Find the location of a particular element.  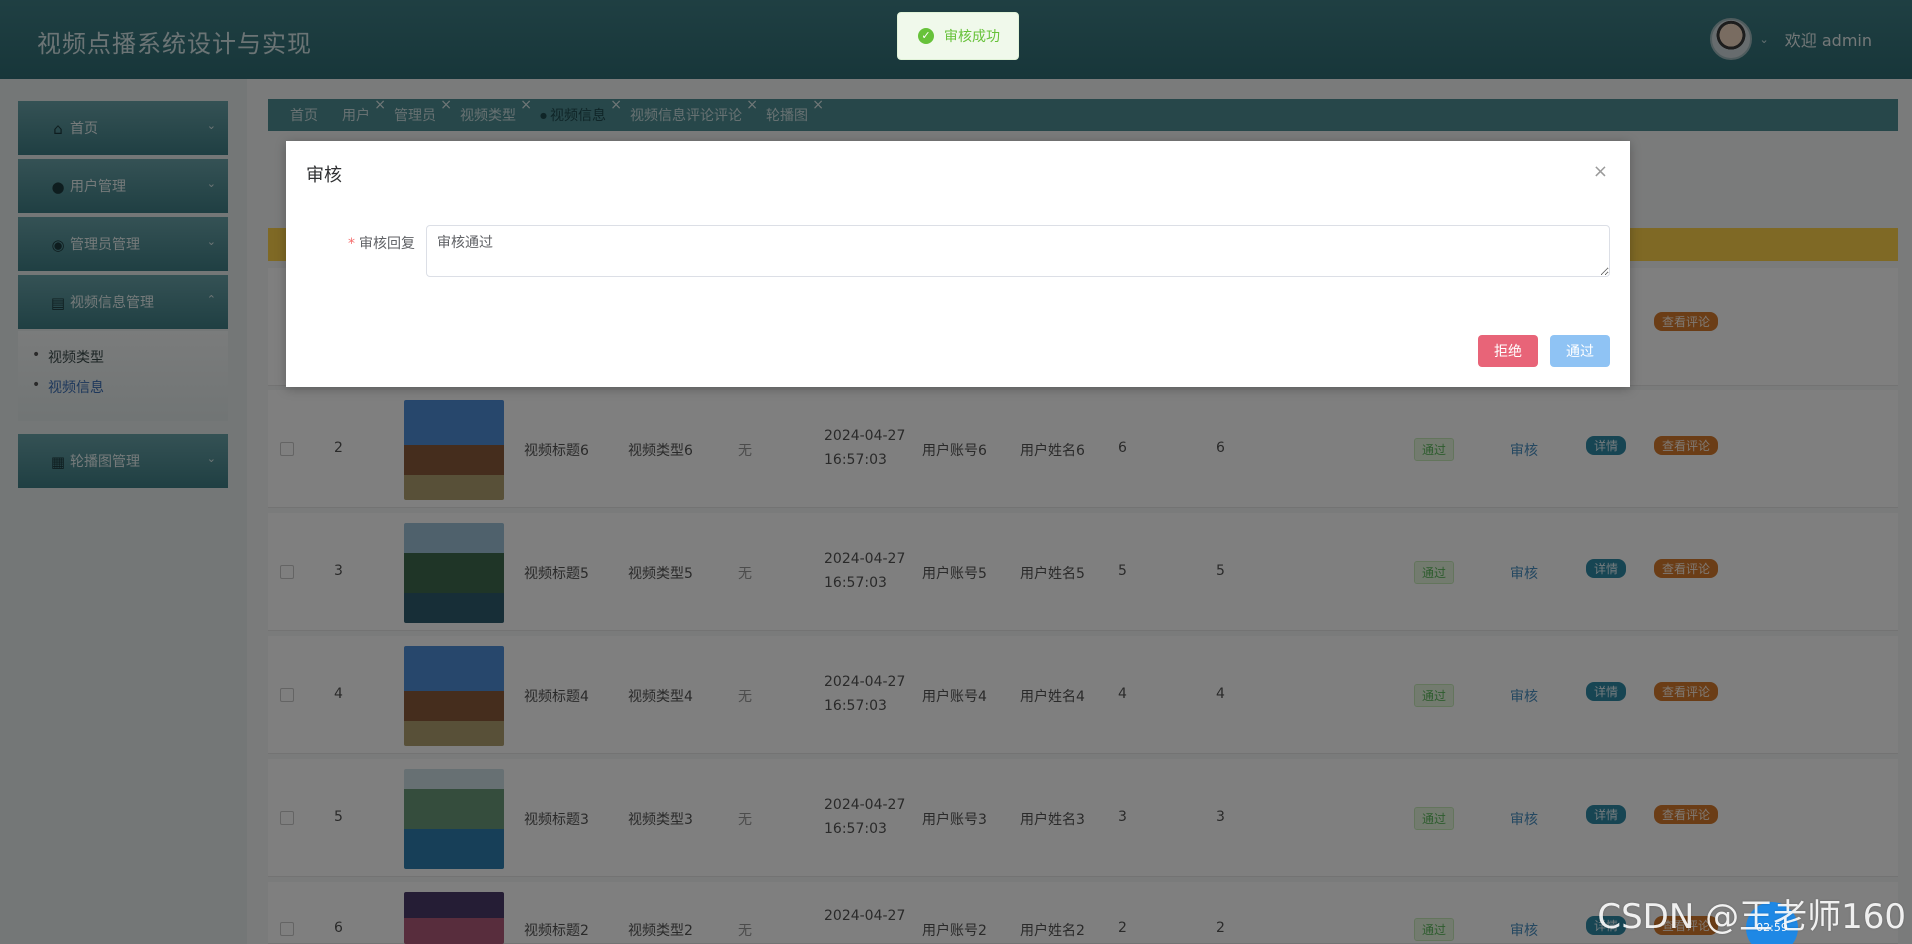

dialog-title: 审核 is located at coordinates (324, 175).